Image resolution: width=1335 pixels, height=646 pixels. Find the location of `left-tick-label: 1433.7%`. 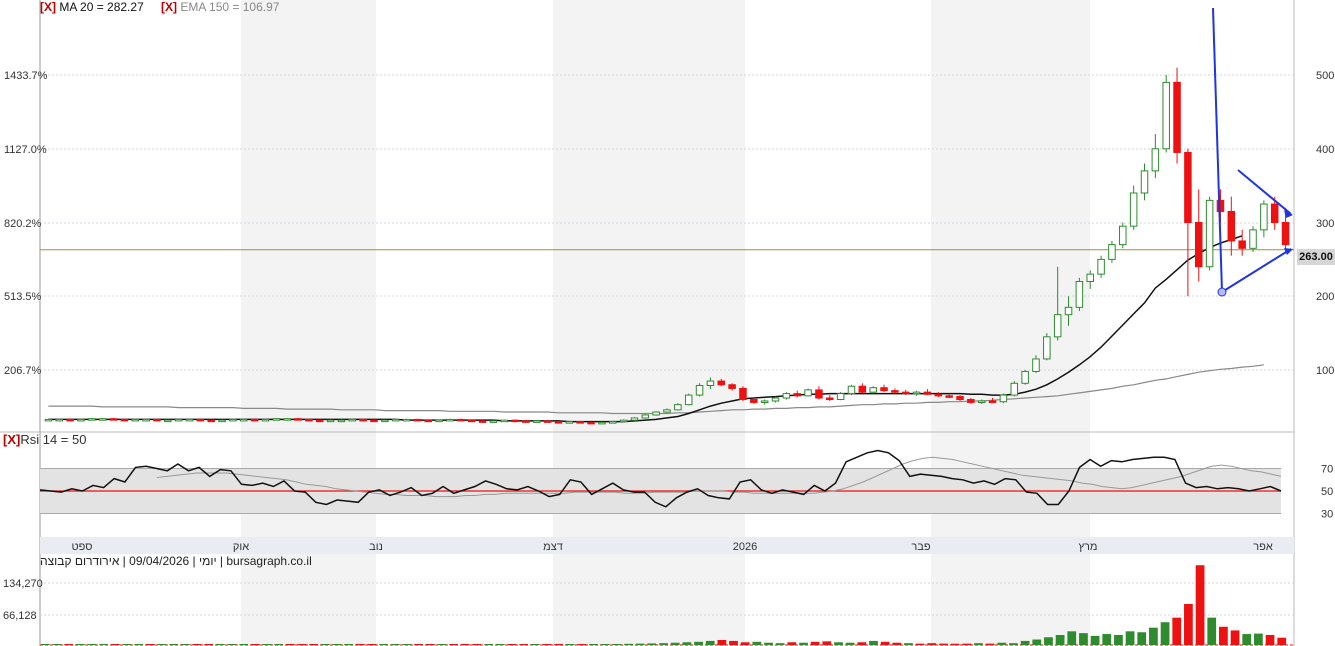

left-tick-label: 1433.7% is located at coordinates (26, 76).